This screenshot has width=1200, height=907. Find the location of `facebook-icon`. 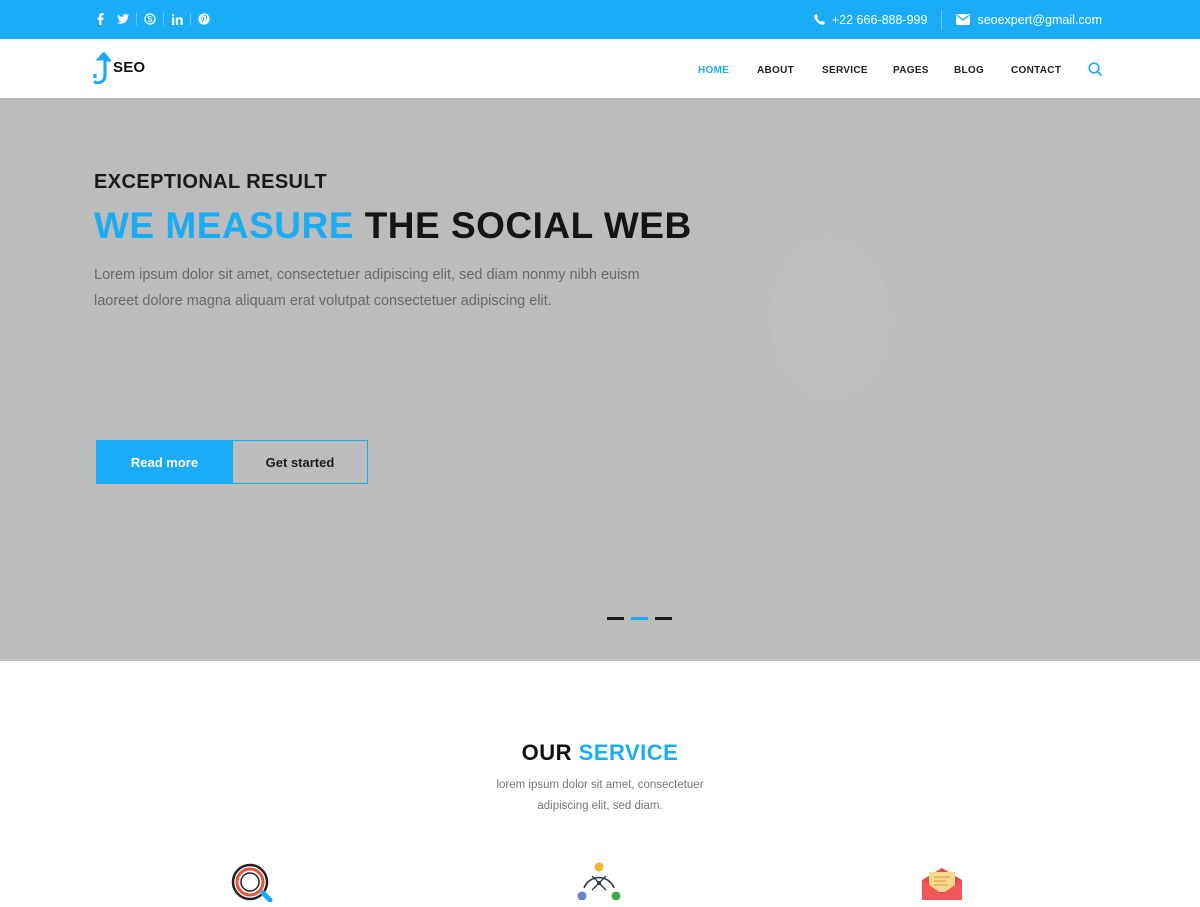

facebook-icon is located at coordinates (100, 19).